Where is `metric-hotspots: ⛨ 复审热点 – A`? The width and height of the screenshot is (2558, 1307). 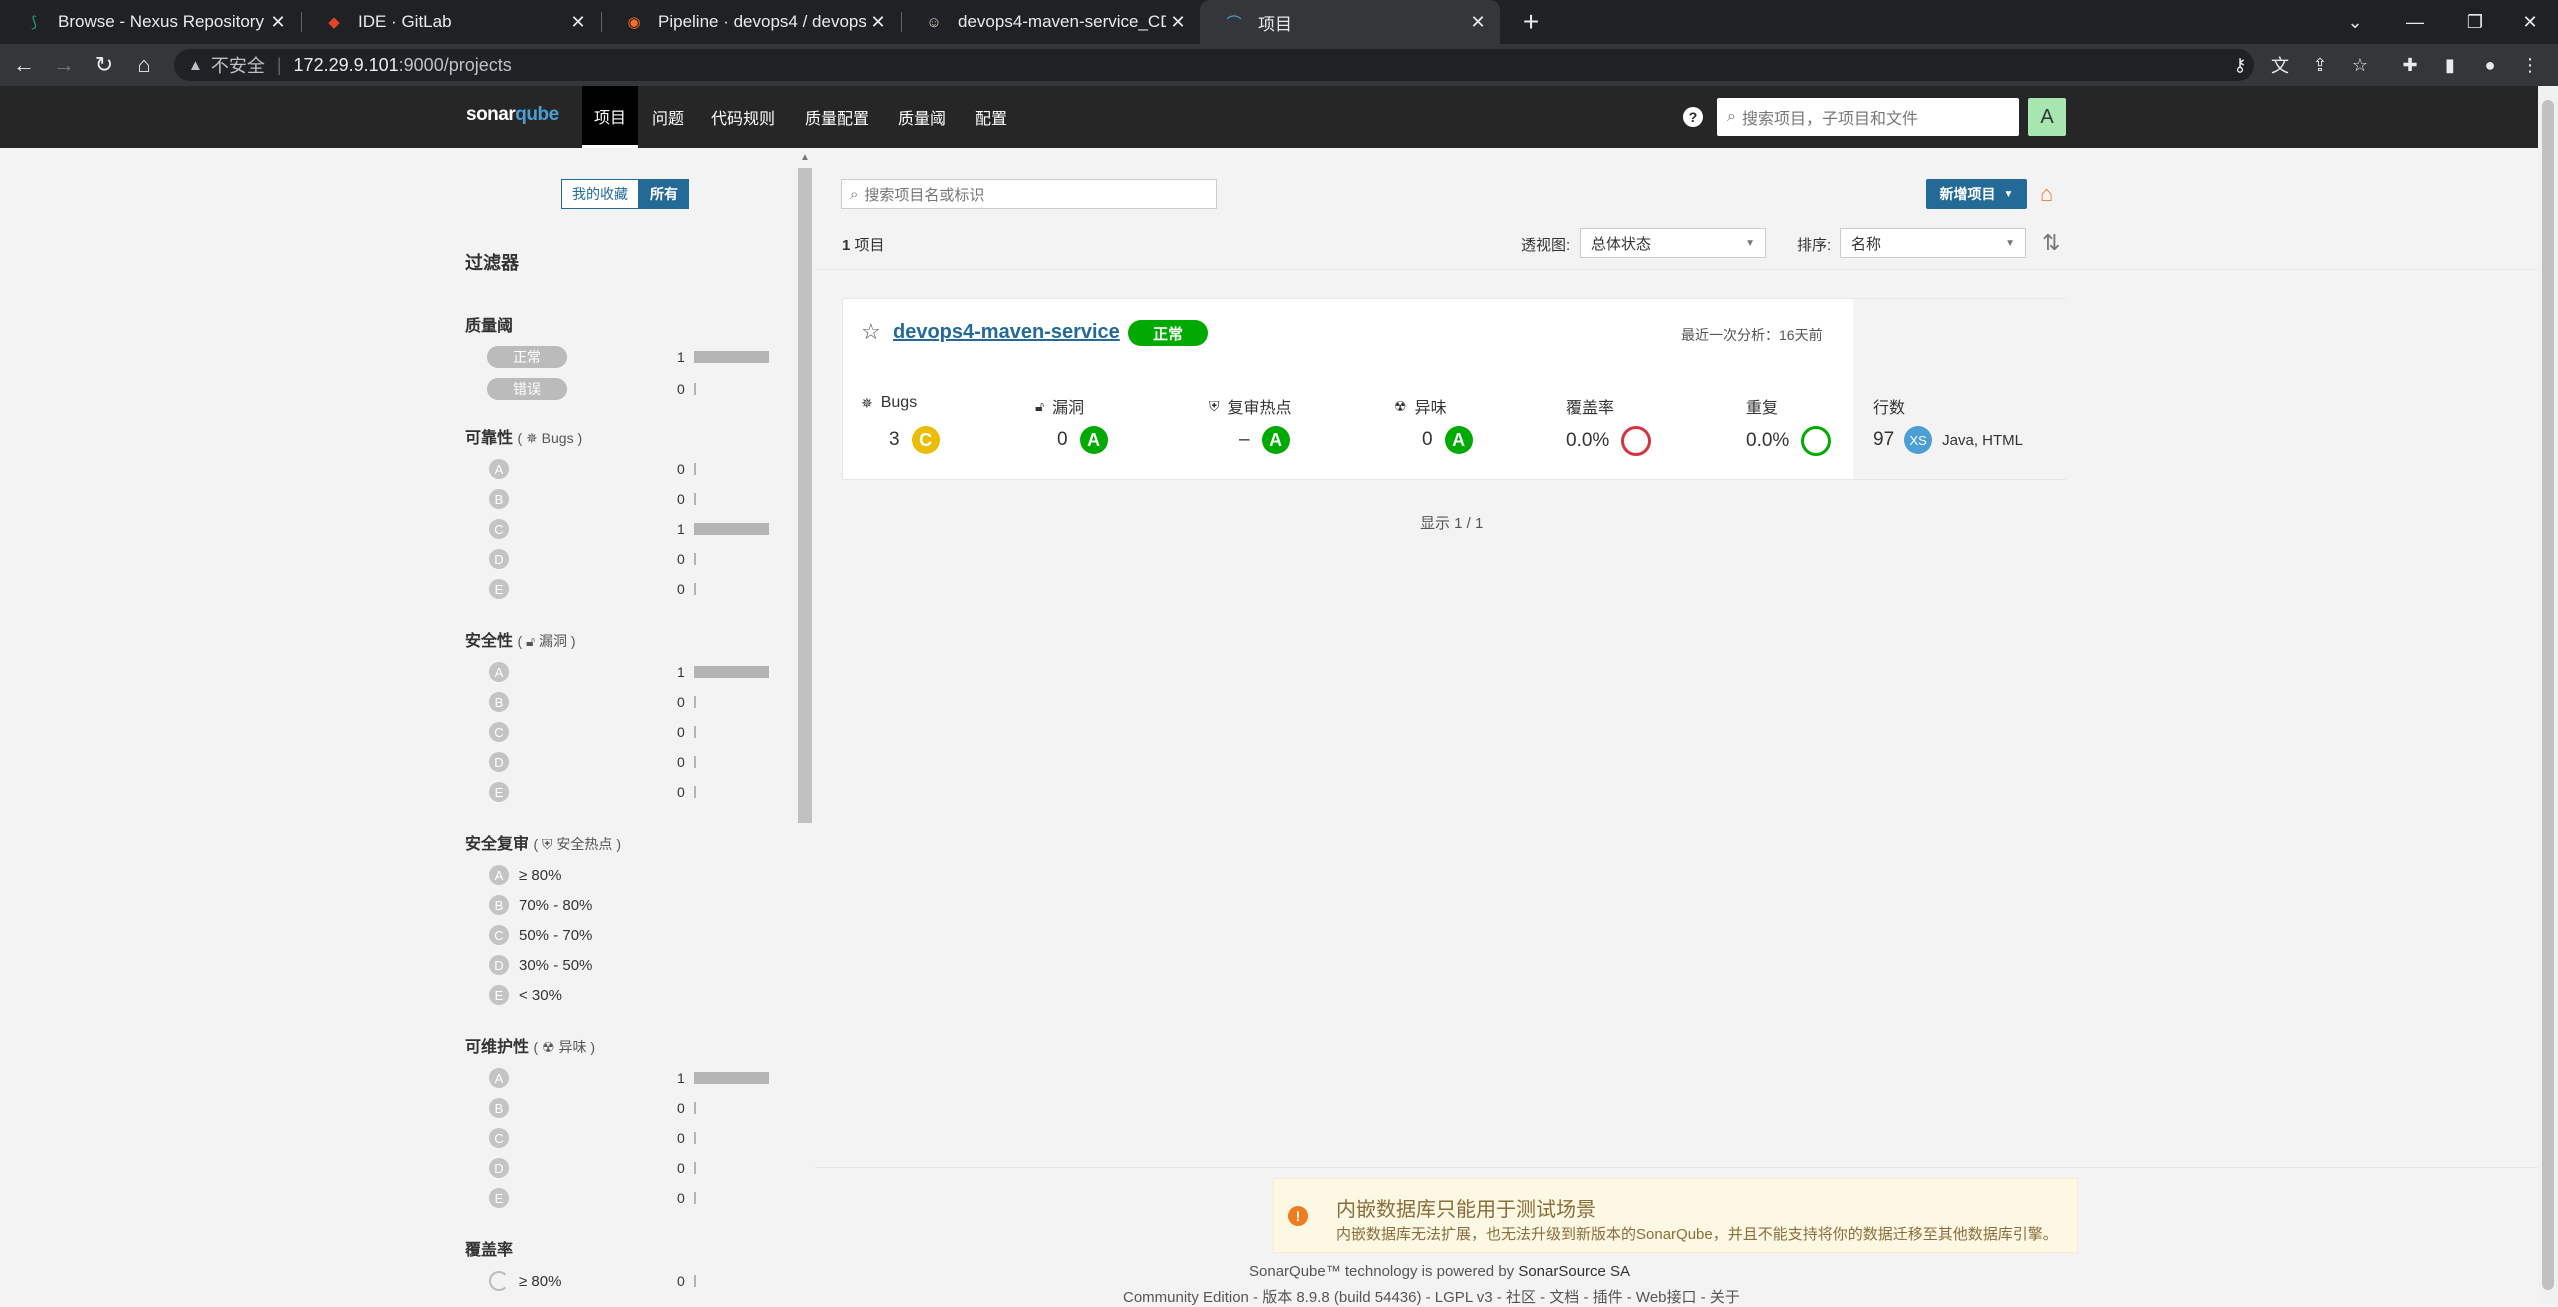 metric-hotspots: ⛨ 复审热点 – A is located at coordinates (1250, 424).